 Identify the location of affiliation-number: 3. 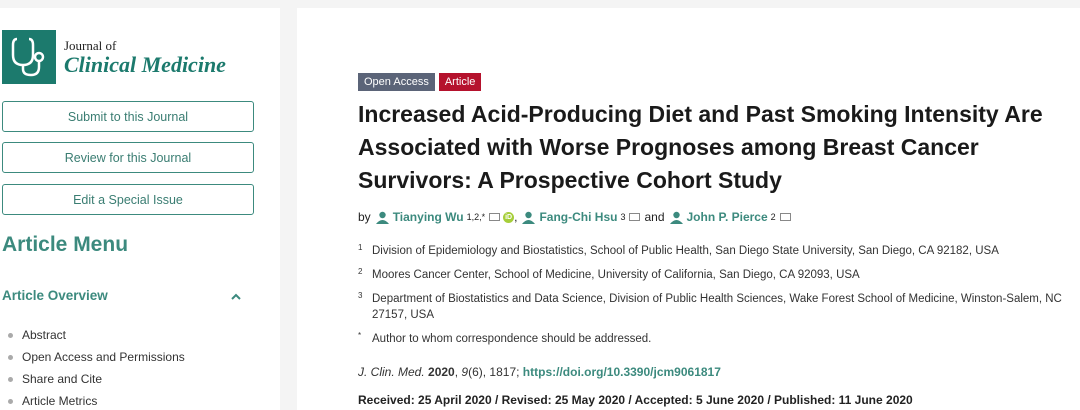
(360, 295).